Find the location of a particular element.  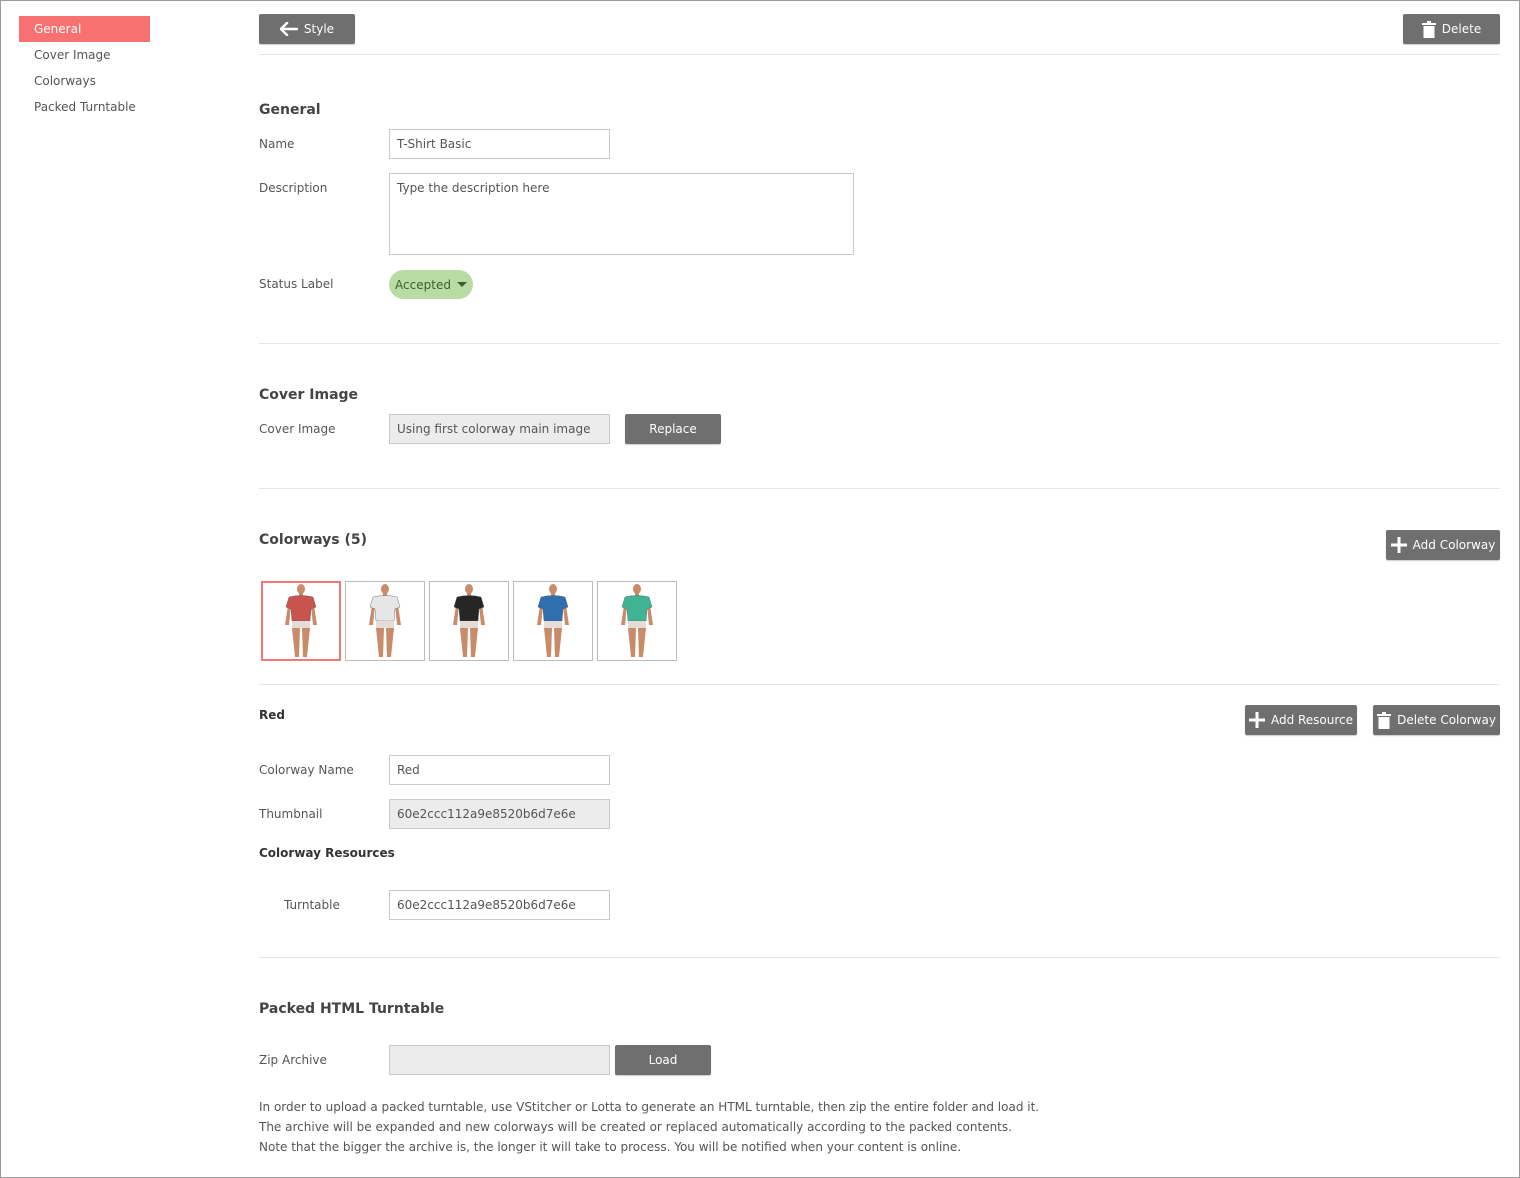

status-dropdown: Accepted is located at coordinates (431, 284).